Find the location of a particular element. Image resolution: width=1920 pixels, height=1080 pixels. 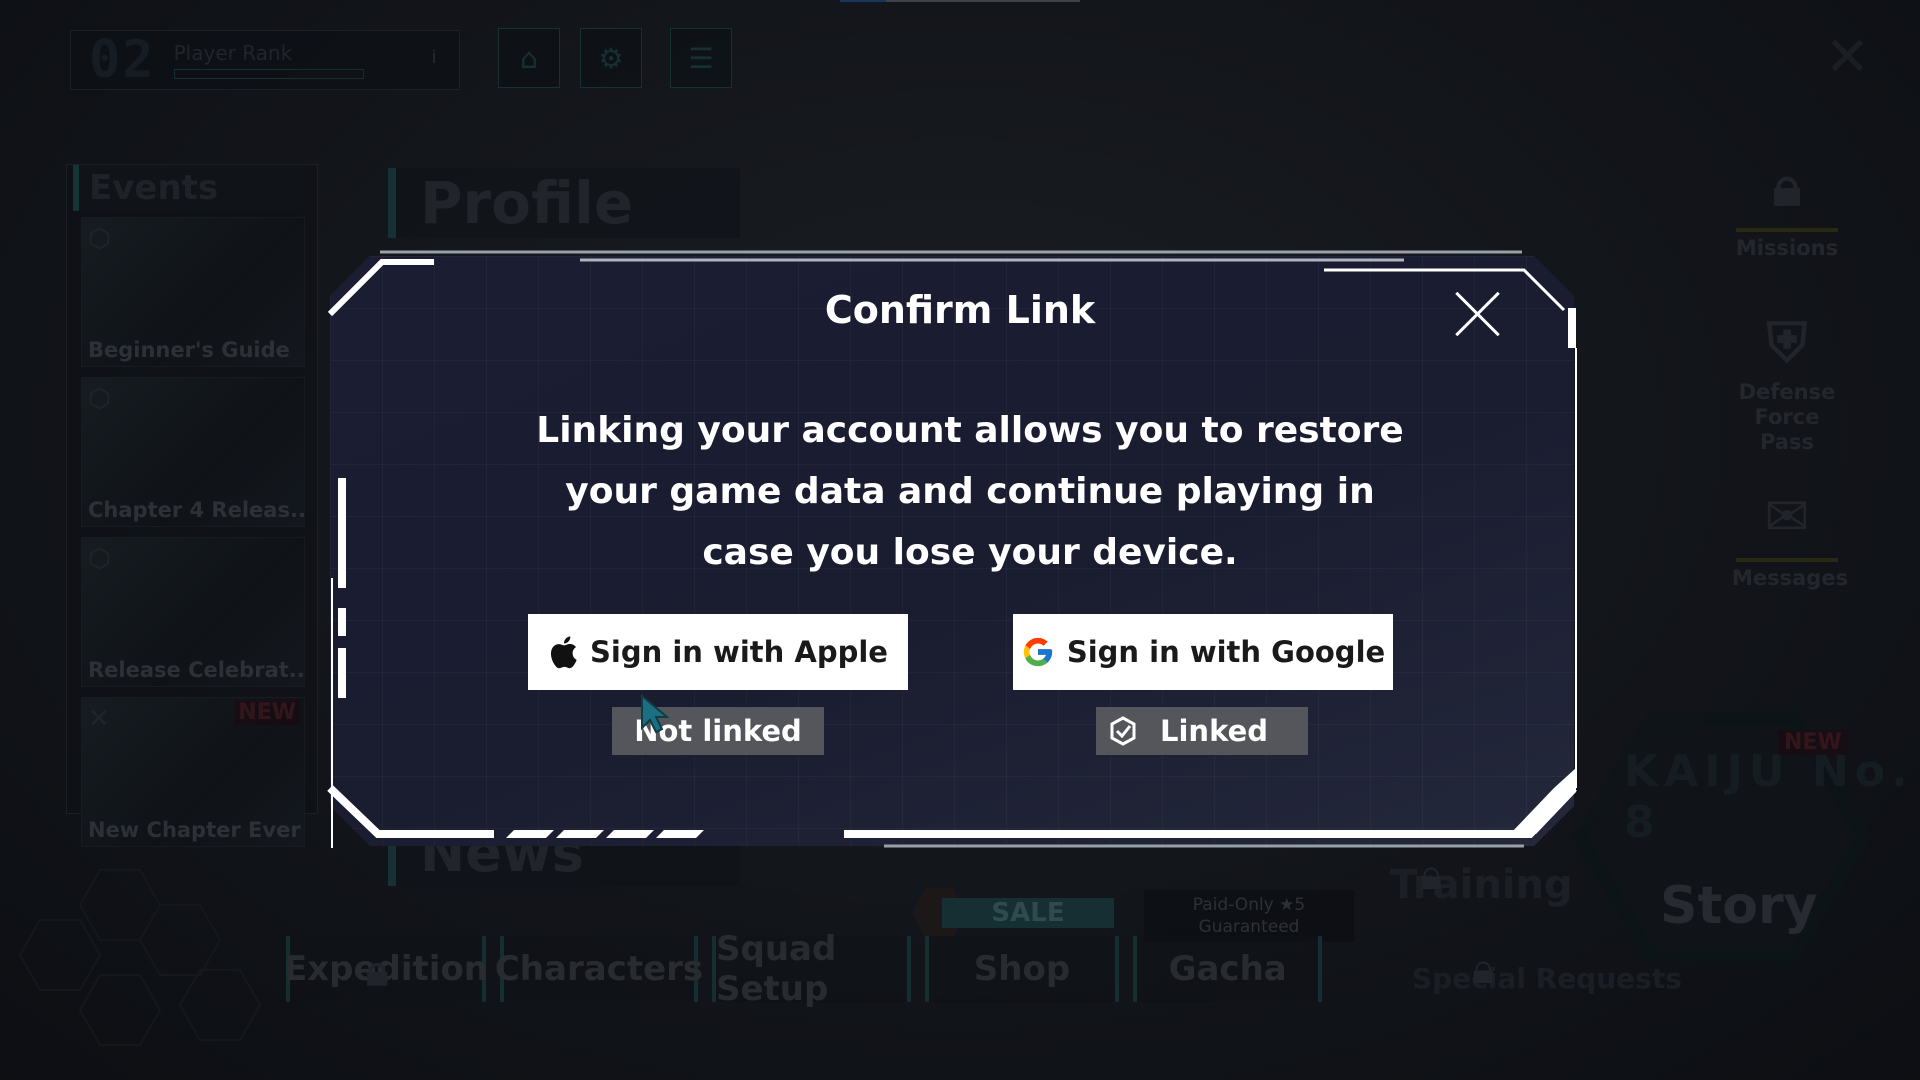

nav-gacha: Gacha is located at coordinates (1227, 969).